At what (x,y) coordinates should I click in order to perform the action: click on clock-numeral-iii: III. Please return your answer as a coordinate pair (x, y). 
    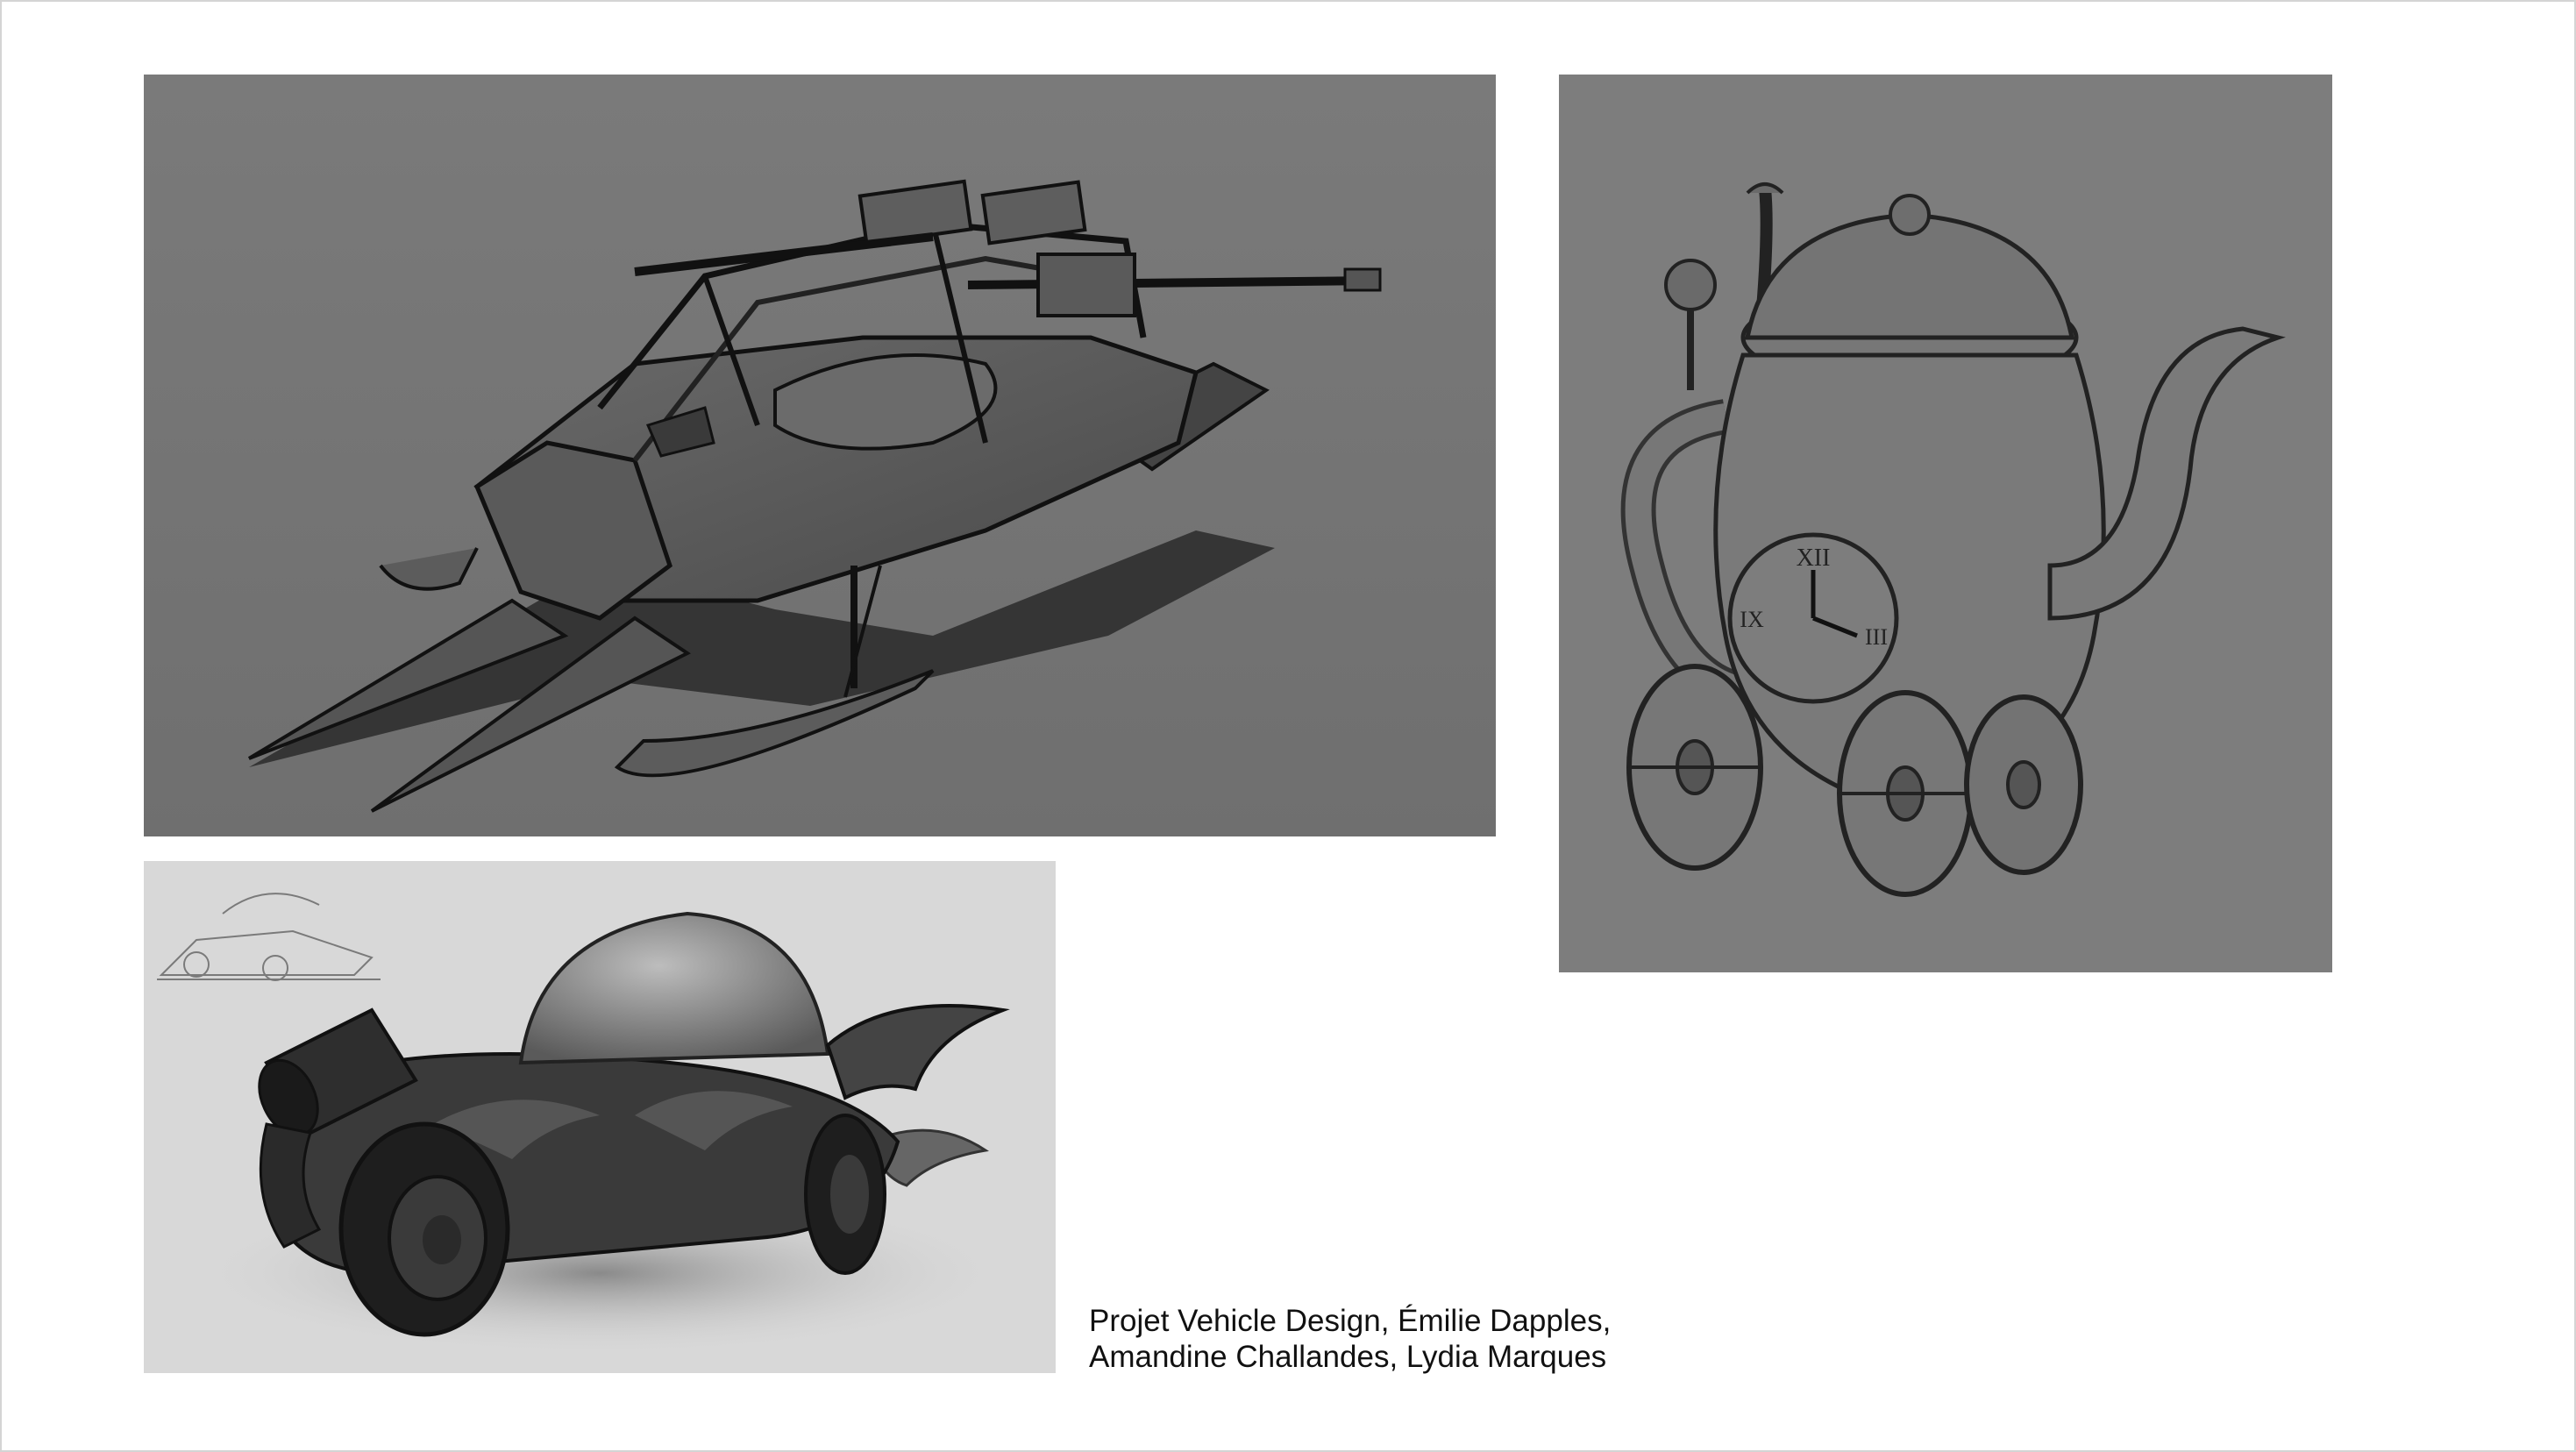
    Looking at the image, I should click on (1876, 637).